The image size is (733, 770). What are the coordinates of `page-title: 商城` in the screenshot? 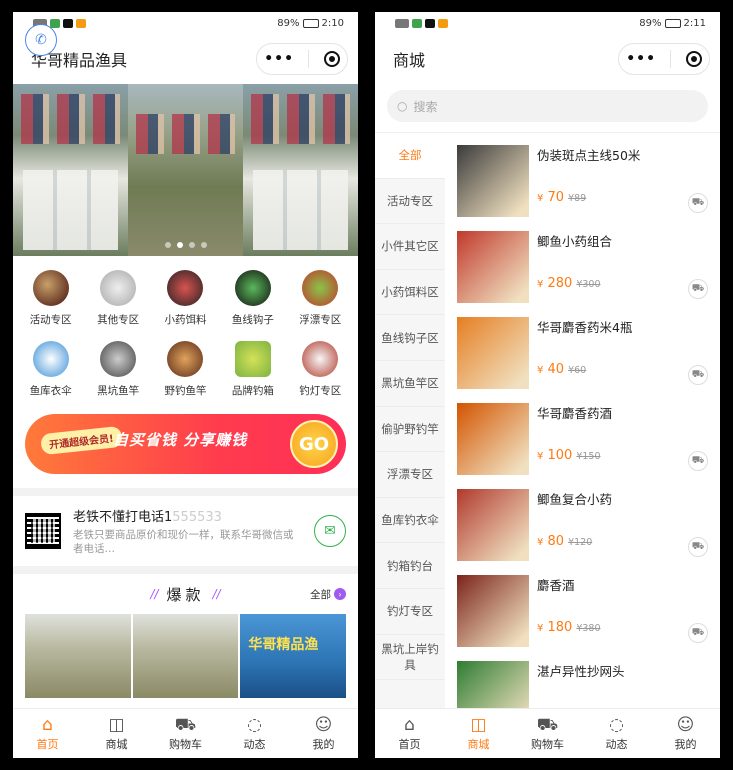 It's located at (409, 60).